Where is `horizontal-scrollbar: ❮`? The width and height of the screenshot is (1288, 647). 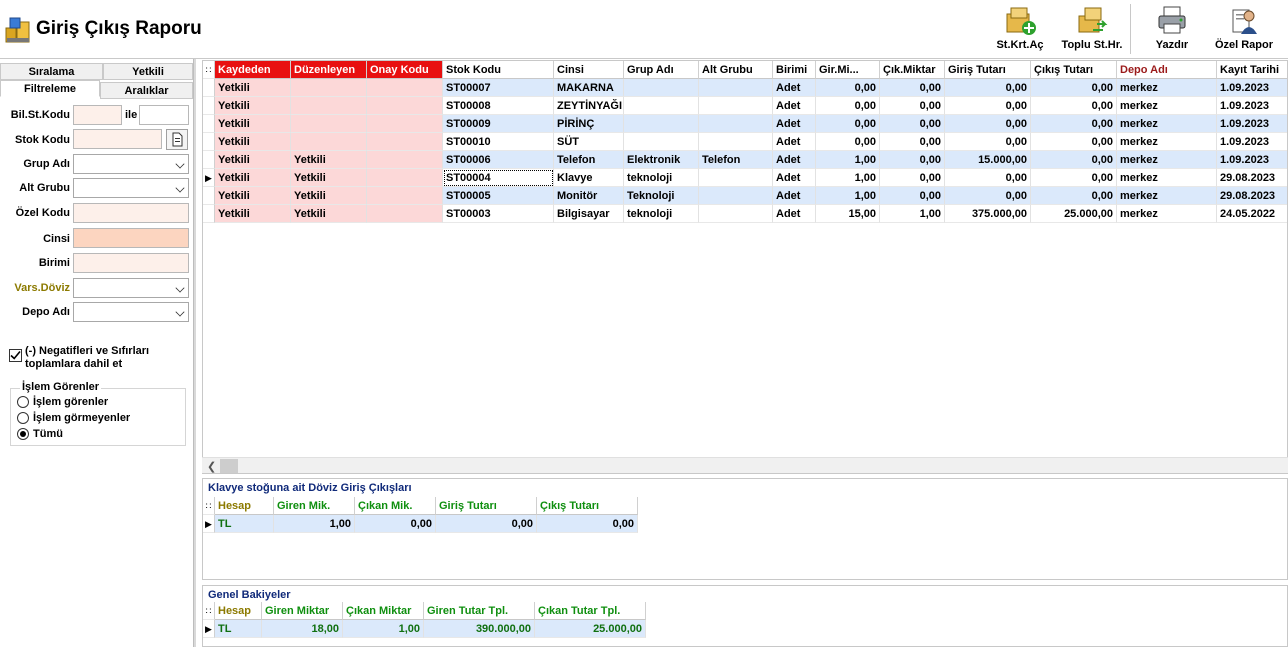 horizontal-scrollbar: ❮ is located at coordinates (745, 465).